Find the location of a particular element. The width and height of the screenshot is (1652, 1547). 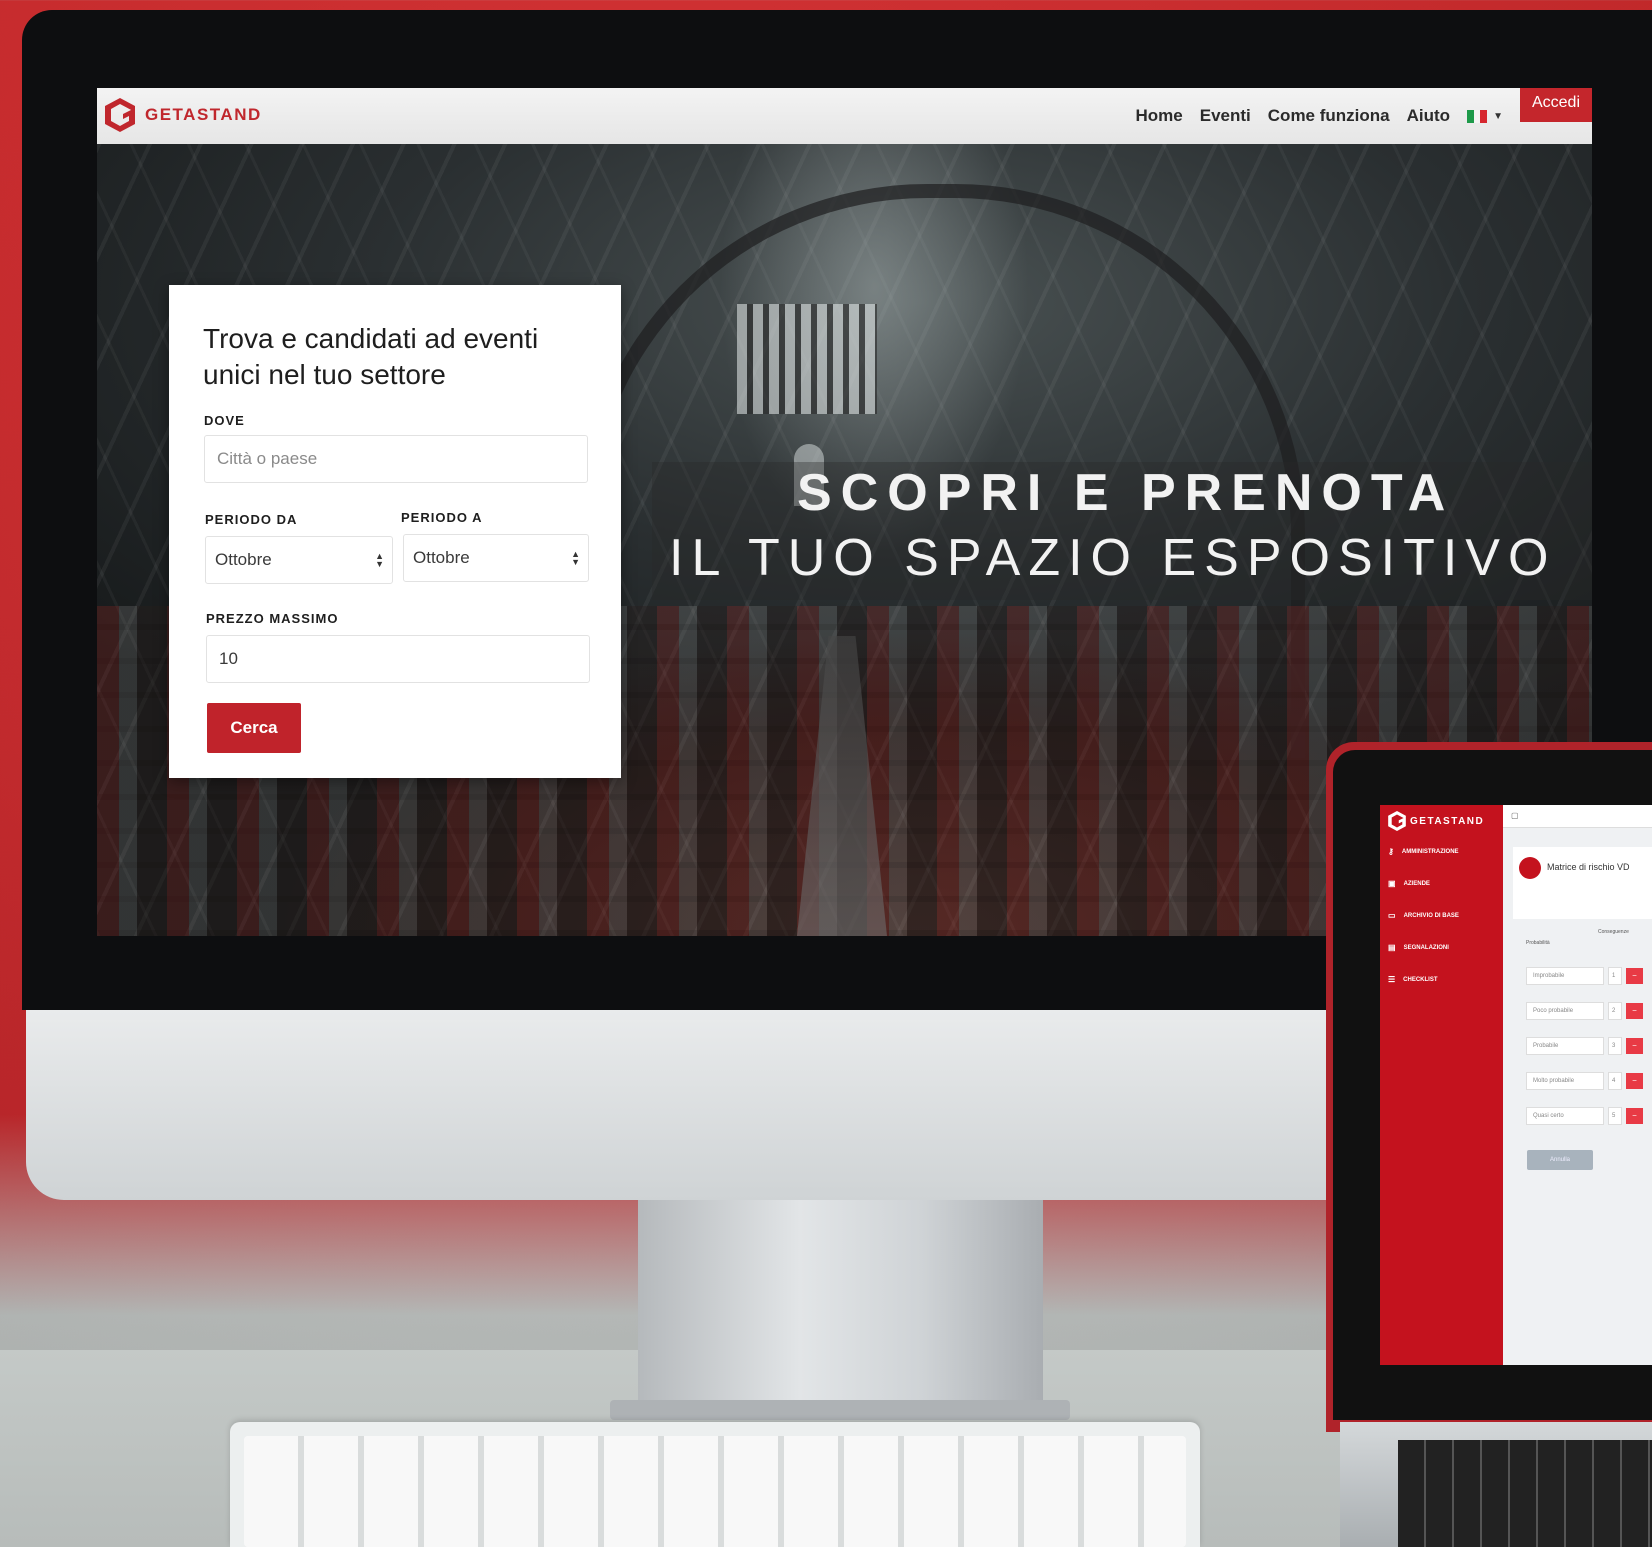

menu-label: CHECKLIST is located at coordinates (1420, 979).